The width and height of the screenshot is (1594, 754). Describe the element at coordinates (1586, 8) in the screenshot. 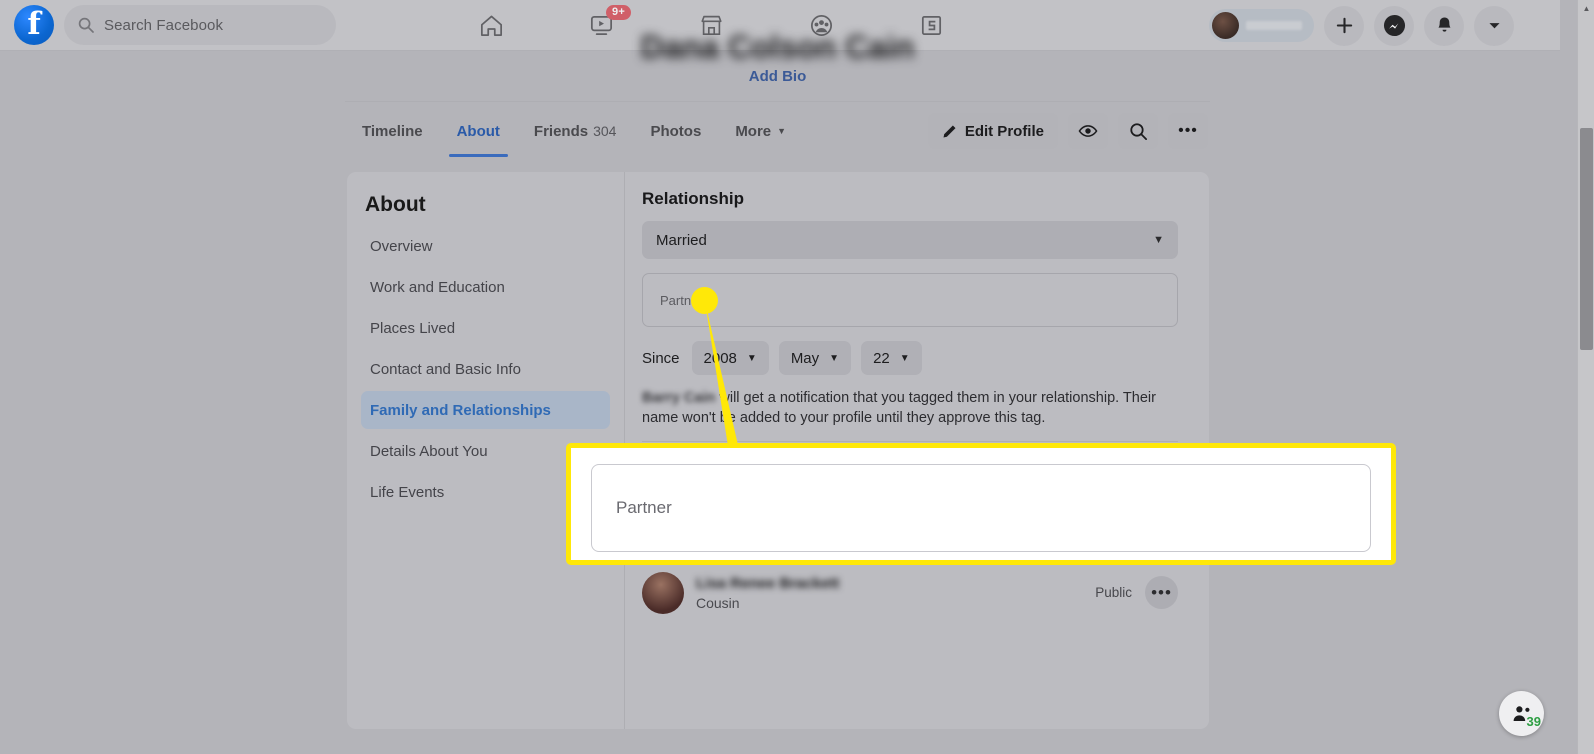

I see `scroll-up-arrow-icon: ▲` at that location.